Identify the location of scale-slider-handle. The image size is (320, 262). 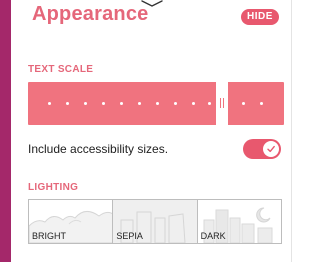
(222, 103).